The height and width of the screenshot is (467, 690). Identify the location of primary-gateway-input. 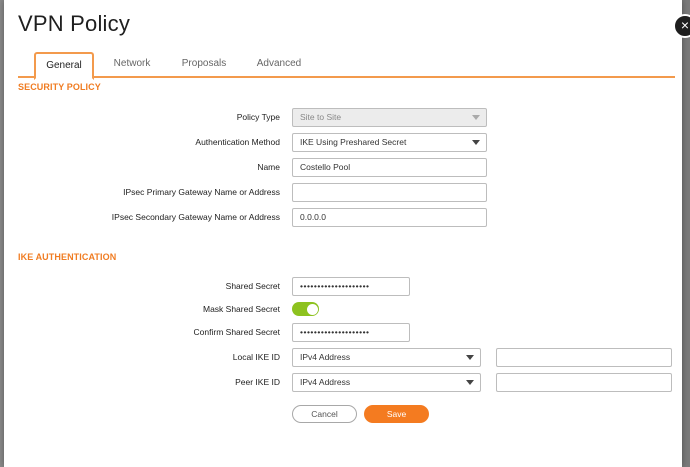
(389, 192).